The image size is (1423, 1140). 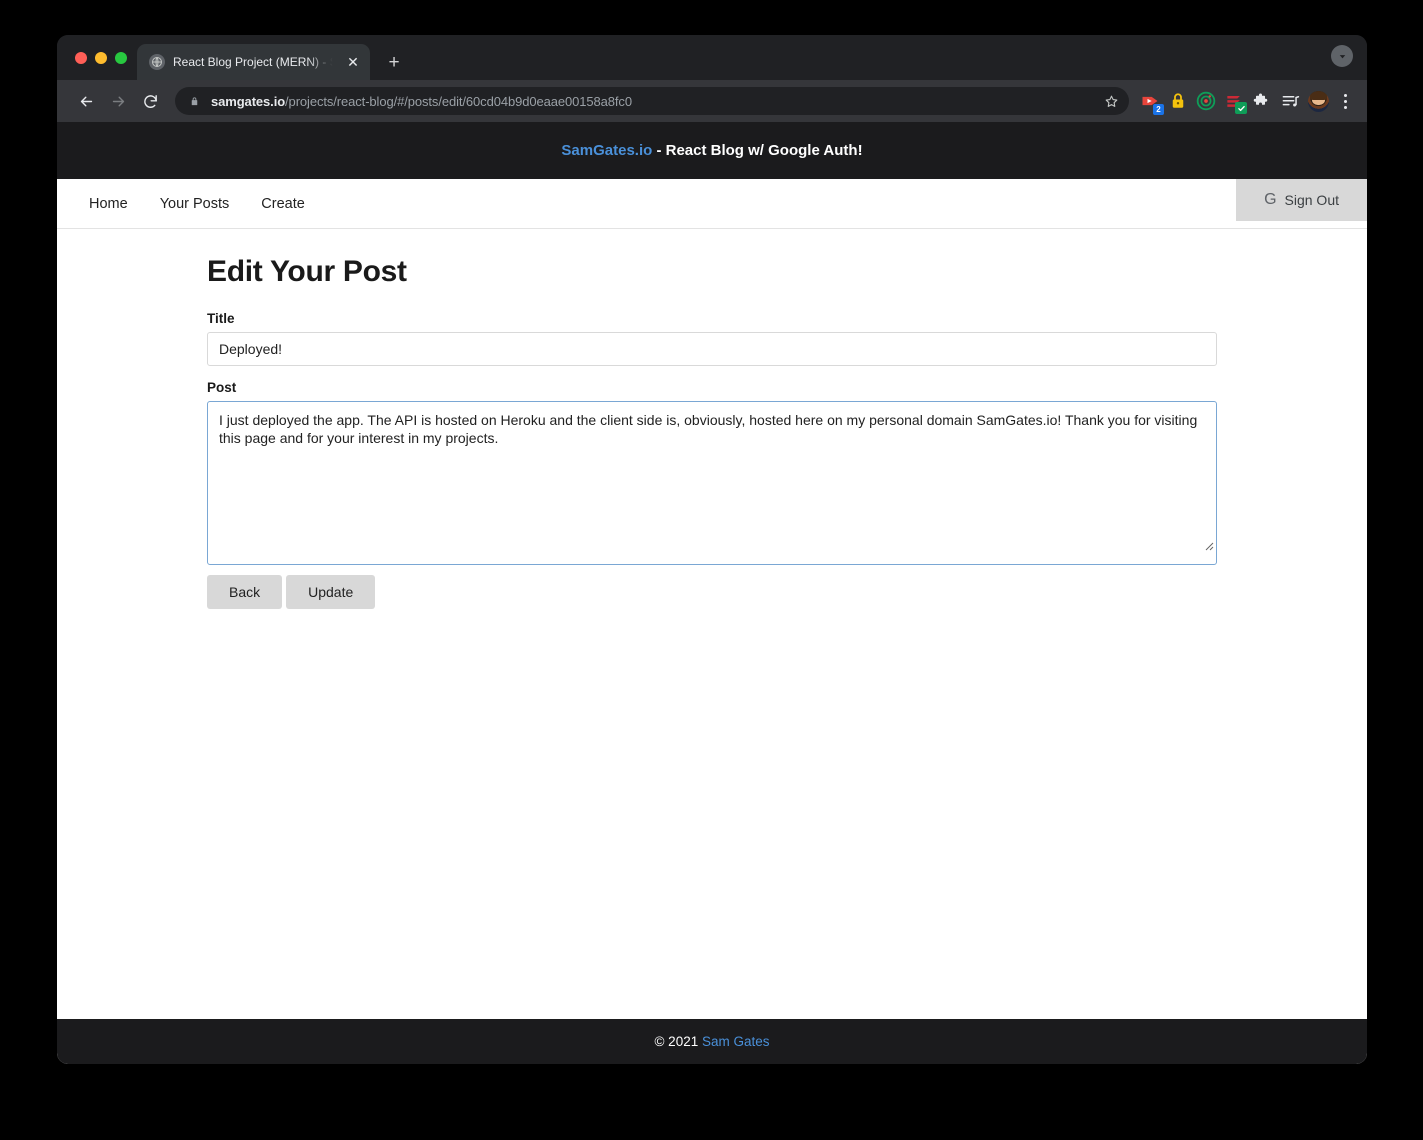 I want to click on site-brand-title: SamGates.io - React Blog w/ Google Auth!, so click(x=711, y=150).